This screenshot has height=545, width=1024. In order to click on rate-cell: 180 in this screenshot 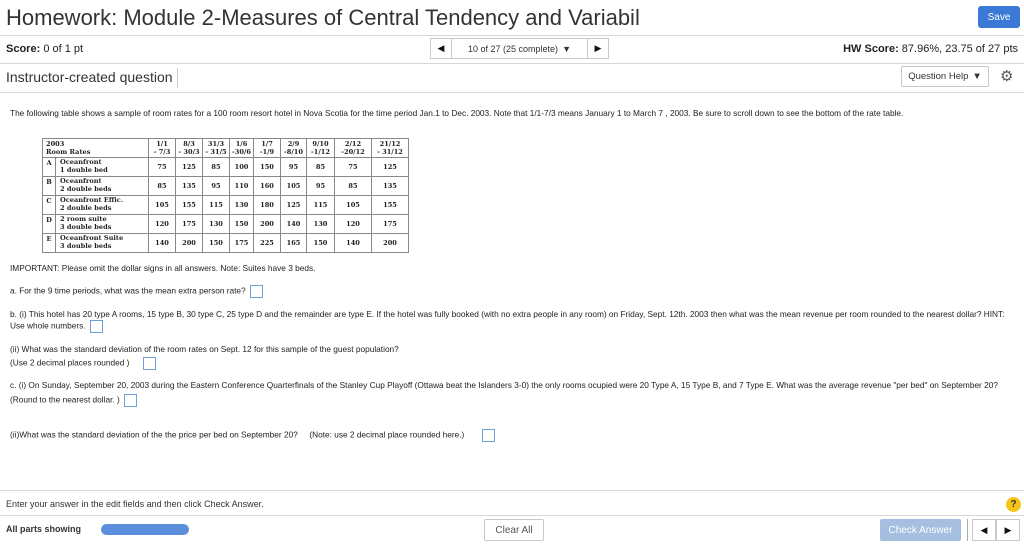, I will do `click(267, 205)`.